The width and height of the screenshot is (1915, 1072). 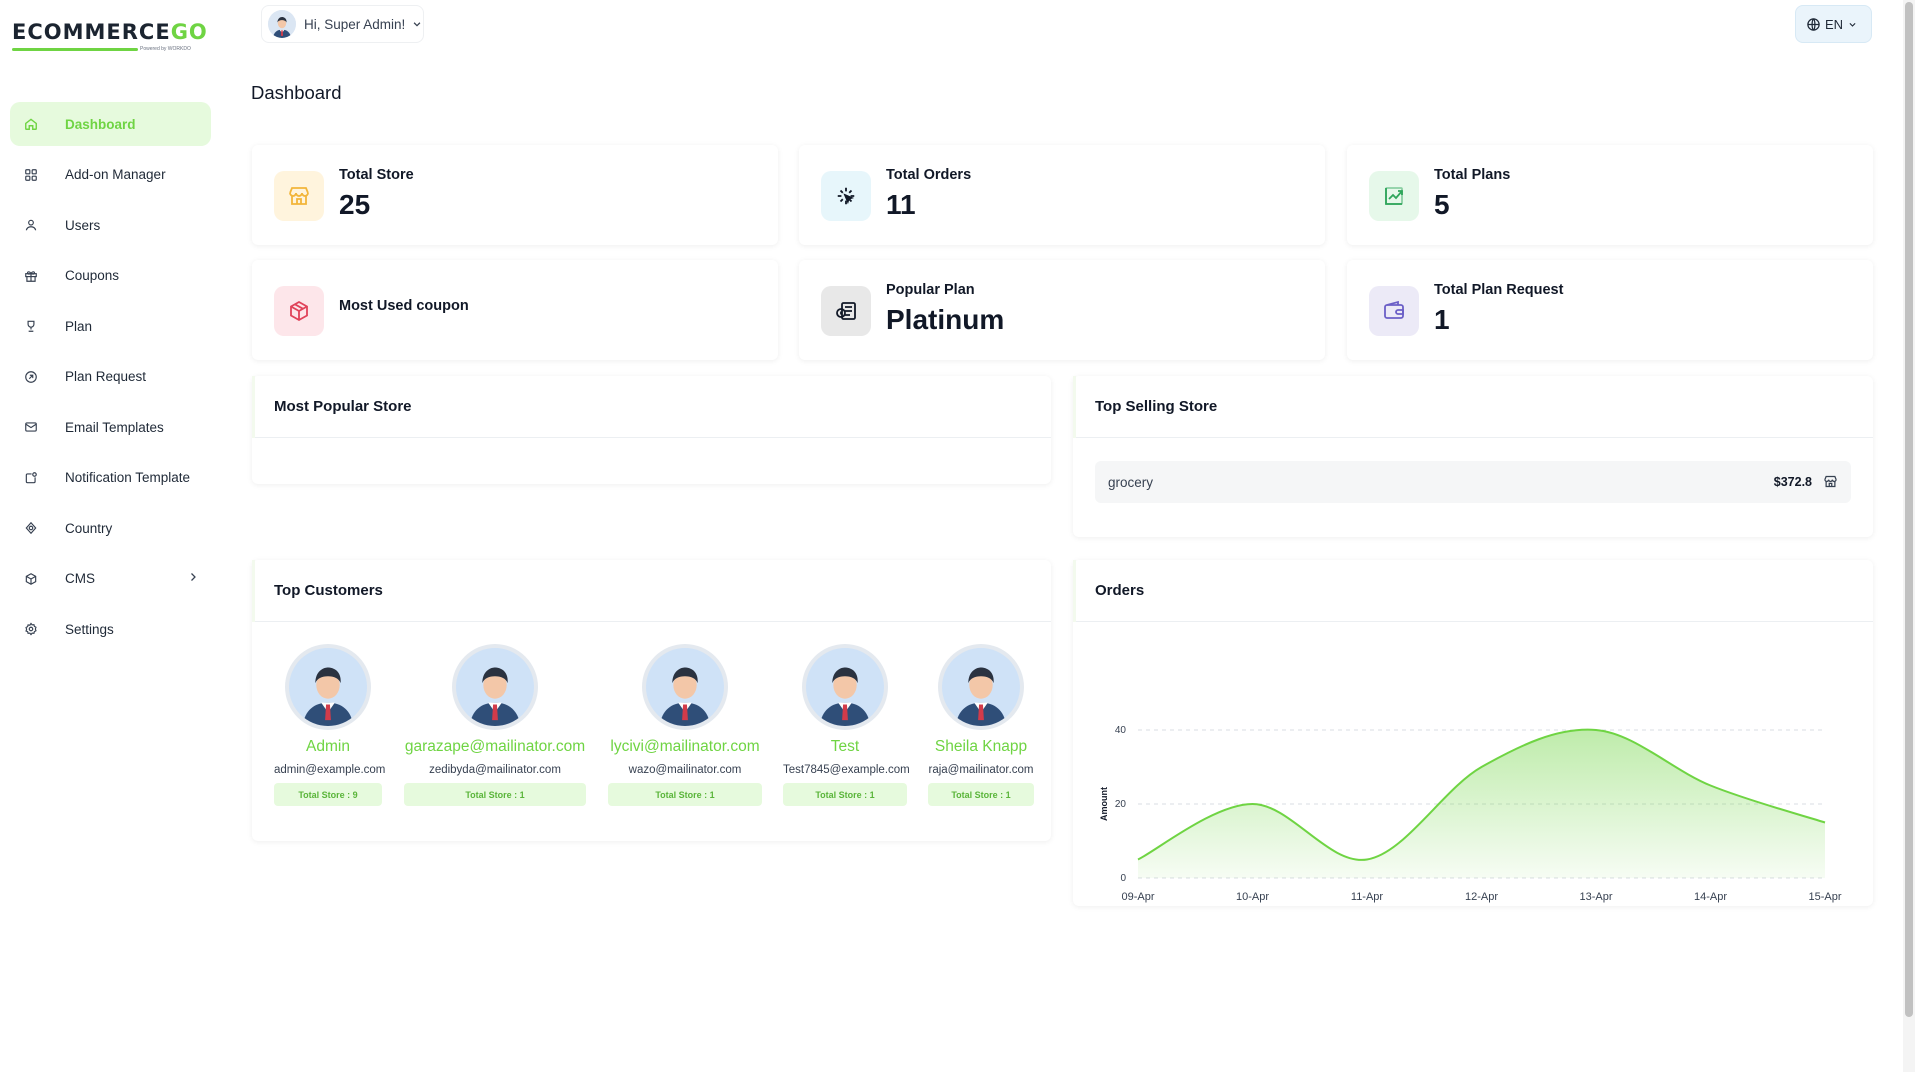 What do you see at coordinates (165, 49) in the screenshot?
I see `logo-tagline: Powered by WORKDO` at bounding box center [165, 49].